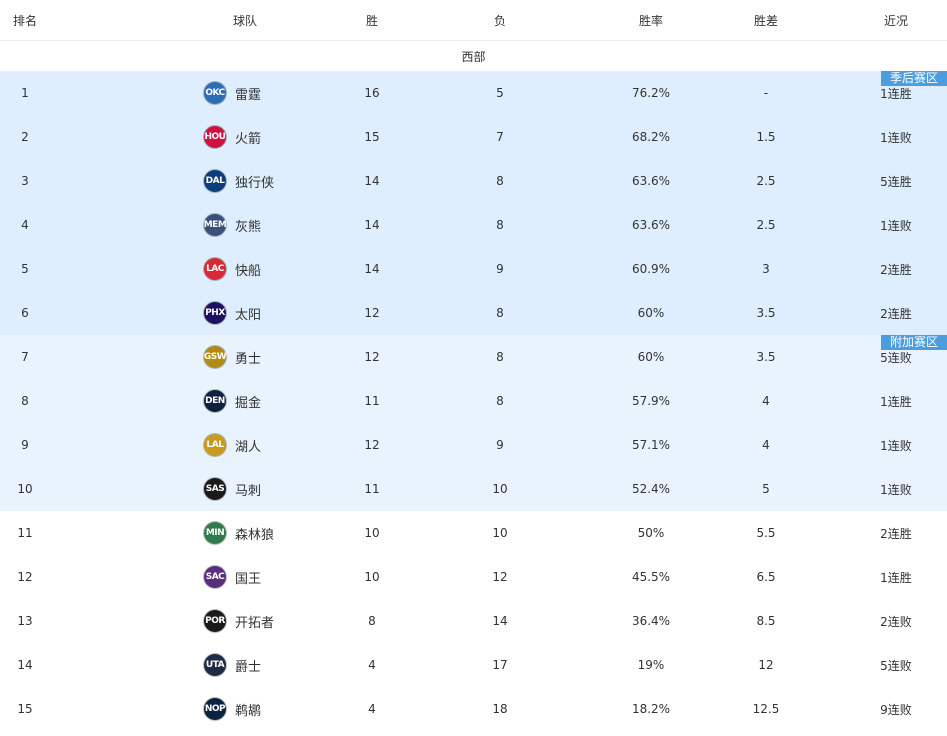 Image resolution: width=947 pixels, height=736 pixels. I want to click on rank-cell: 7, so click(25, 357).